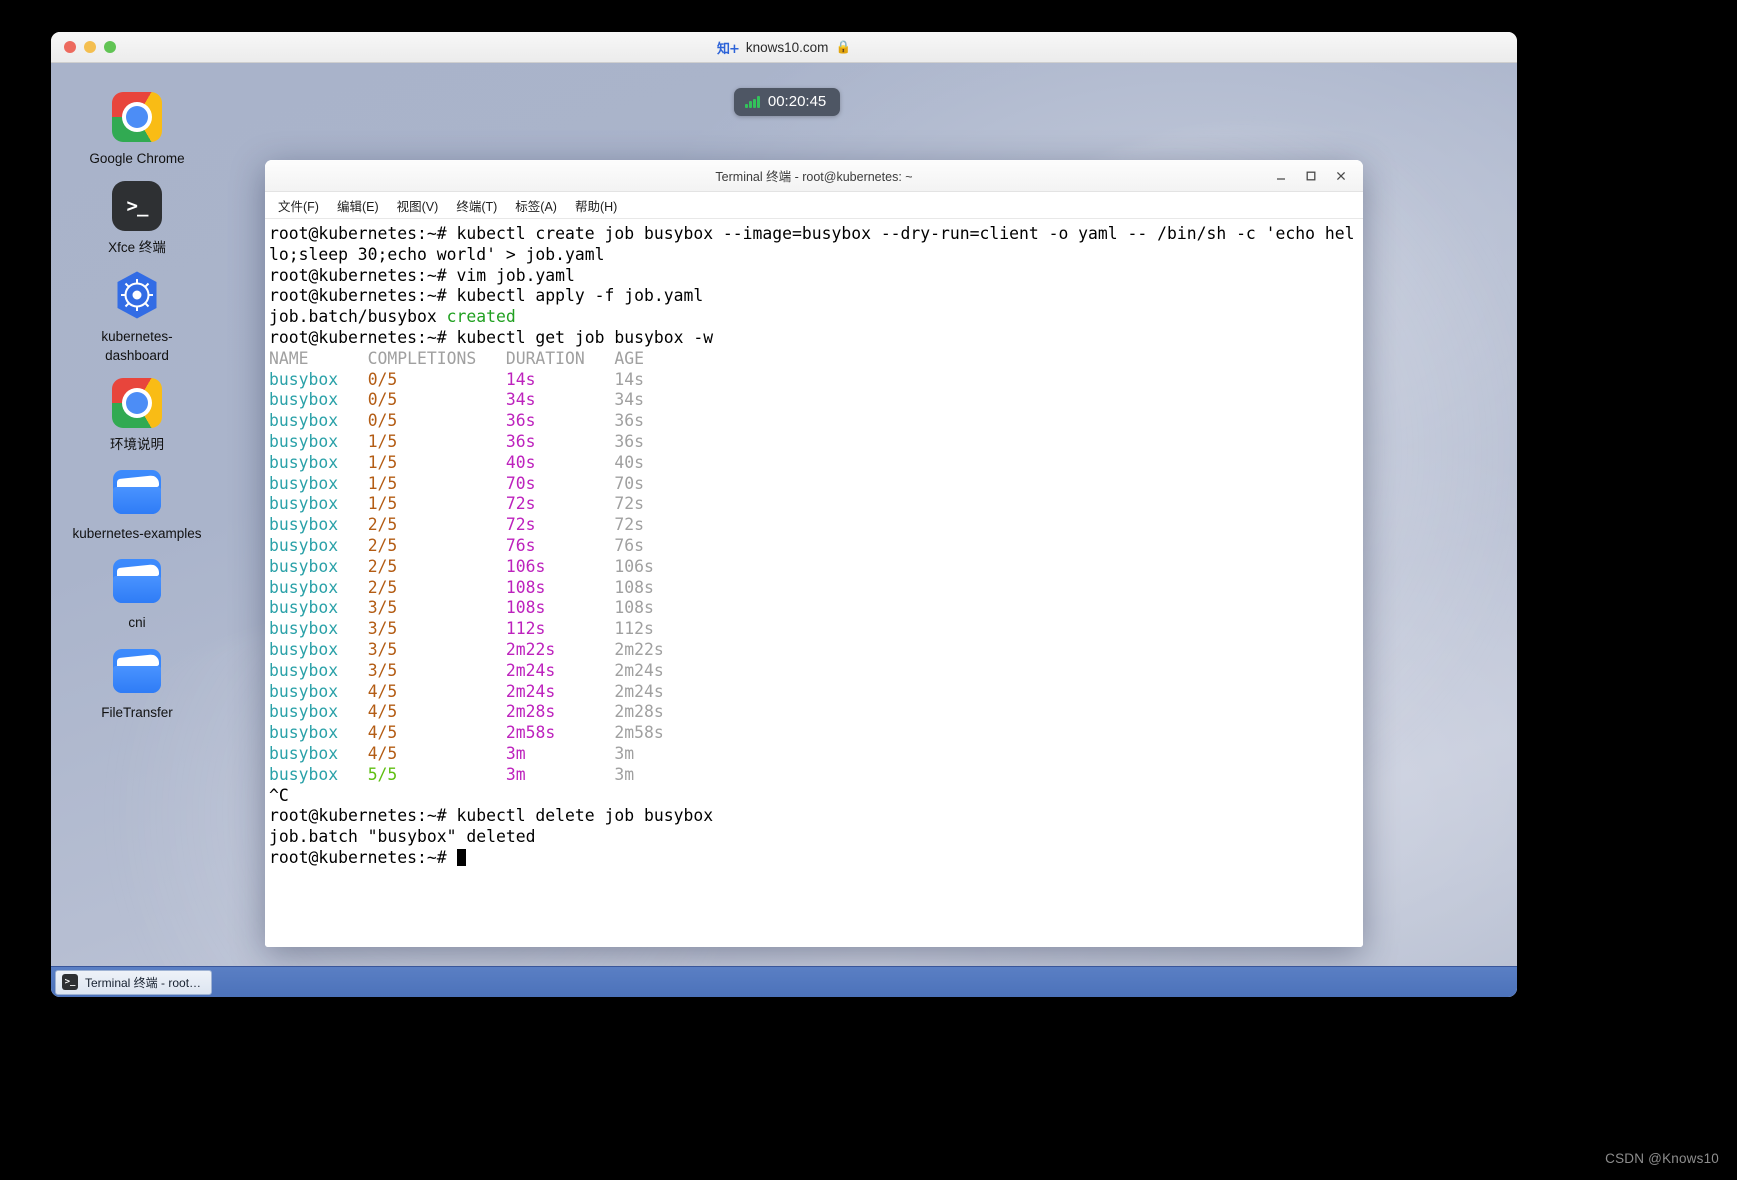 This screenshot has height=1180, width=1737. I want to click on desktop-icon-file-transfer: FileTransfer, so click(137, 683).